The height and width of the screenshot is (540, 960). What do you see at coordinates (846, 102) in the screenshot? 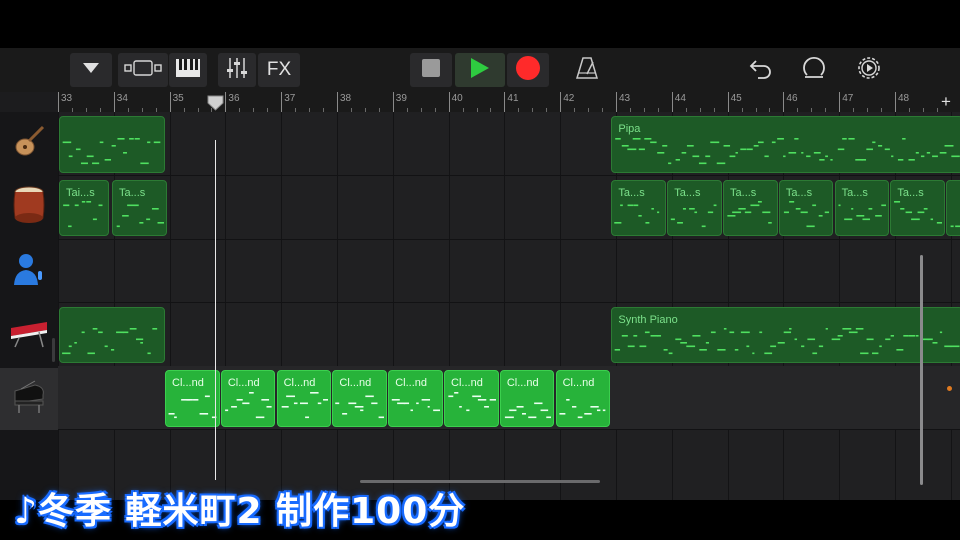
I see `ruler-bar-tick: 47` at bounding box center [846, 102].